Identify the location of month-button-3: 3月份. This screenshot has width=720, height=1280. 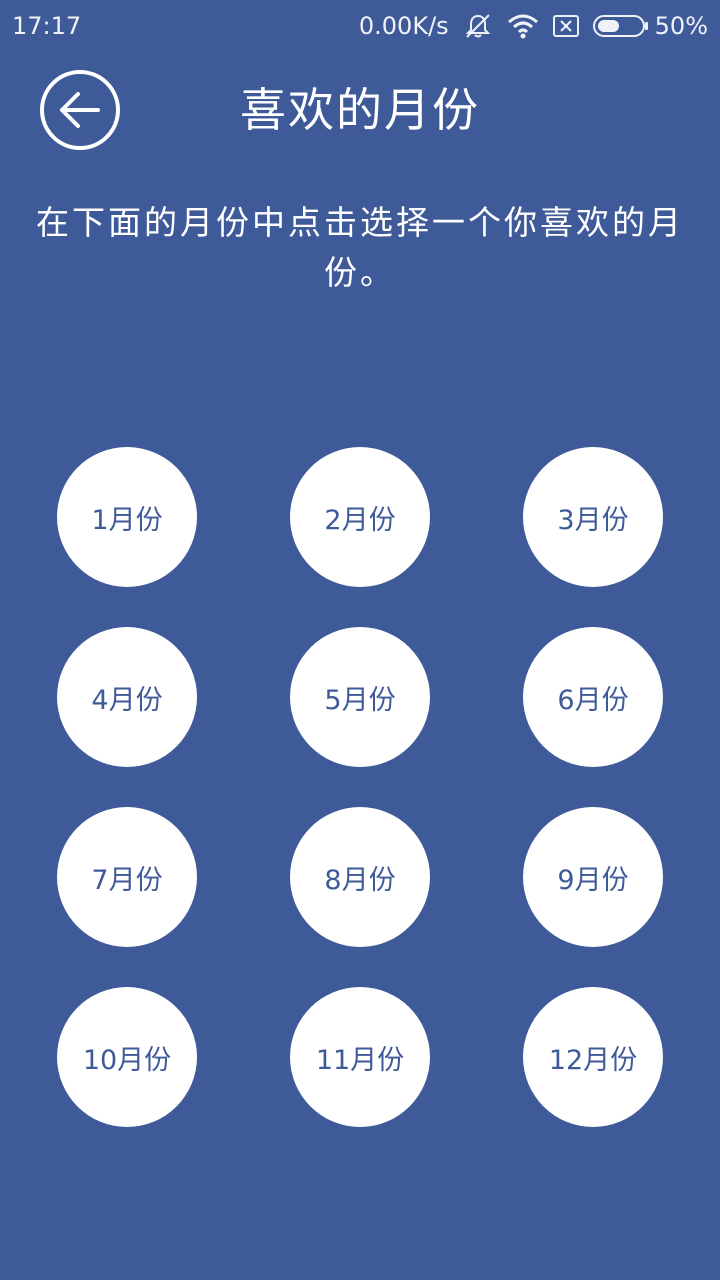
(593, 517).